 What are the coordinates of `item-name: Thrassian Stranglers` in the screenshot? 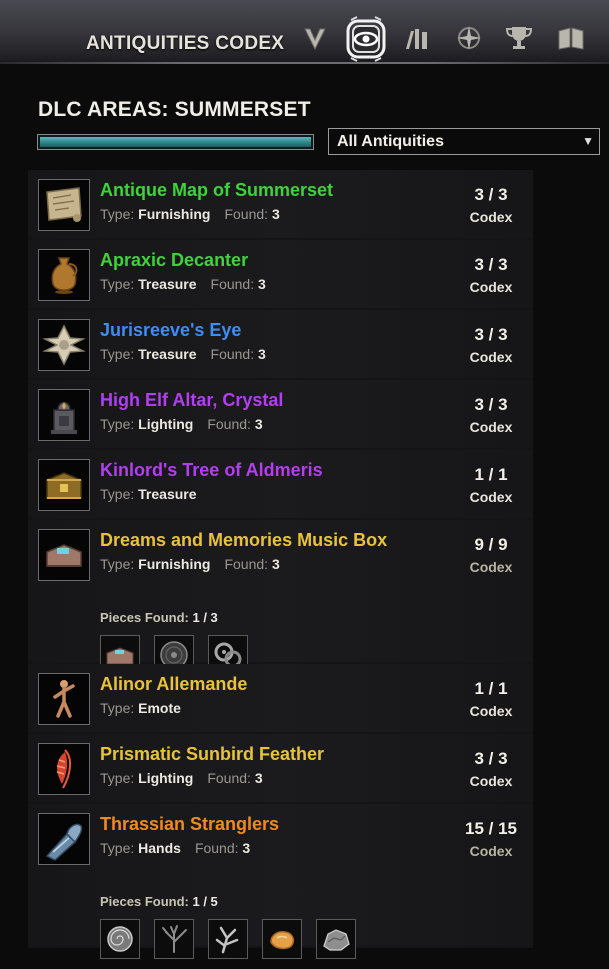 It's located at (190, 824).